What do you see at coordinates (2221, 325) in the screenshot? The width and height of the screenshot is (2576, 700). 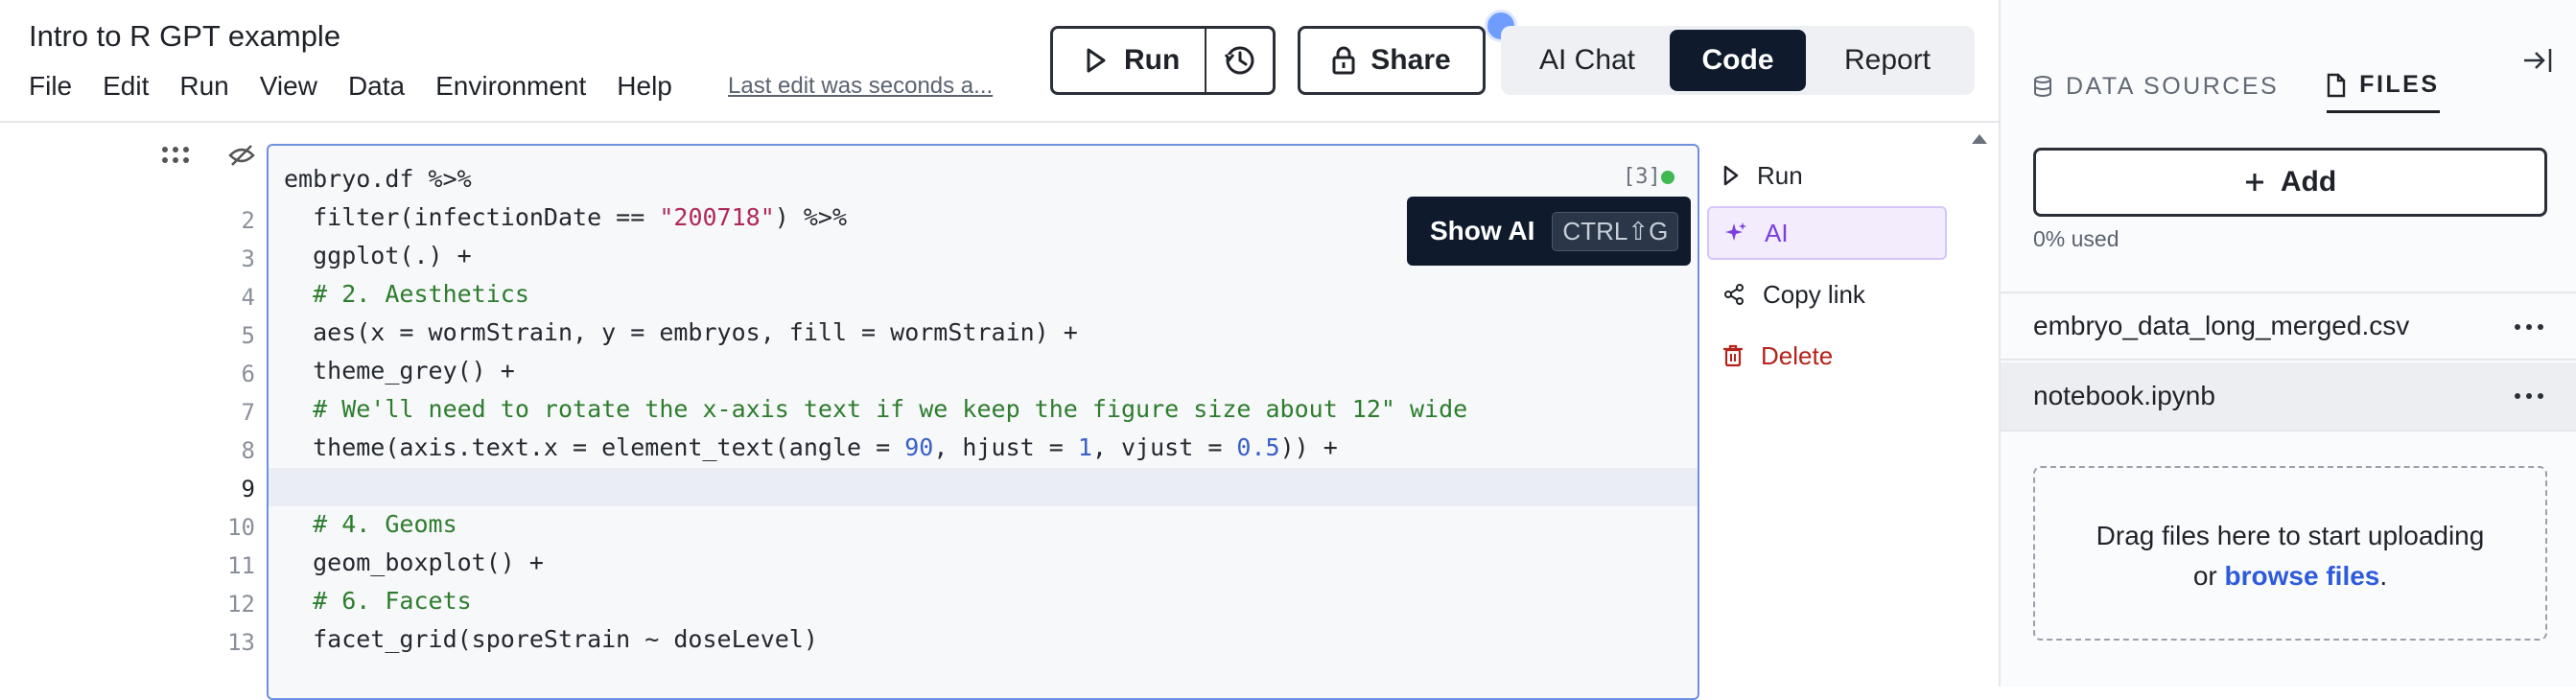 I see `file-name: embryo_data_long_merged.csv` at bounding box center [2221, 325].